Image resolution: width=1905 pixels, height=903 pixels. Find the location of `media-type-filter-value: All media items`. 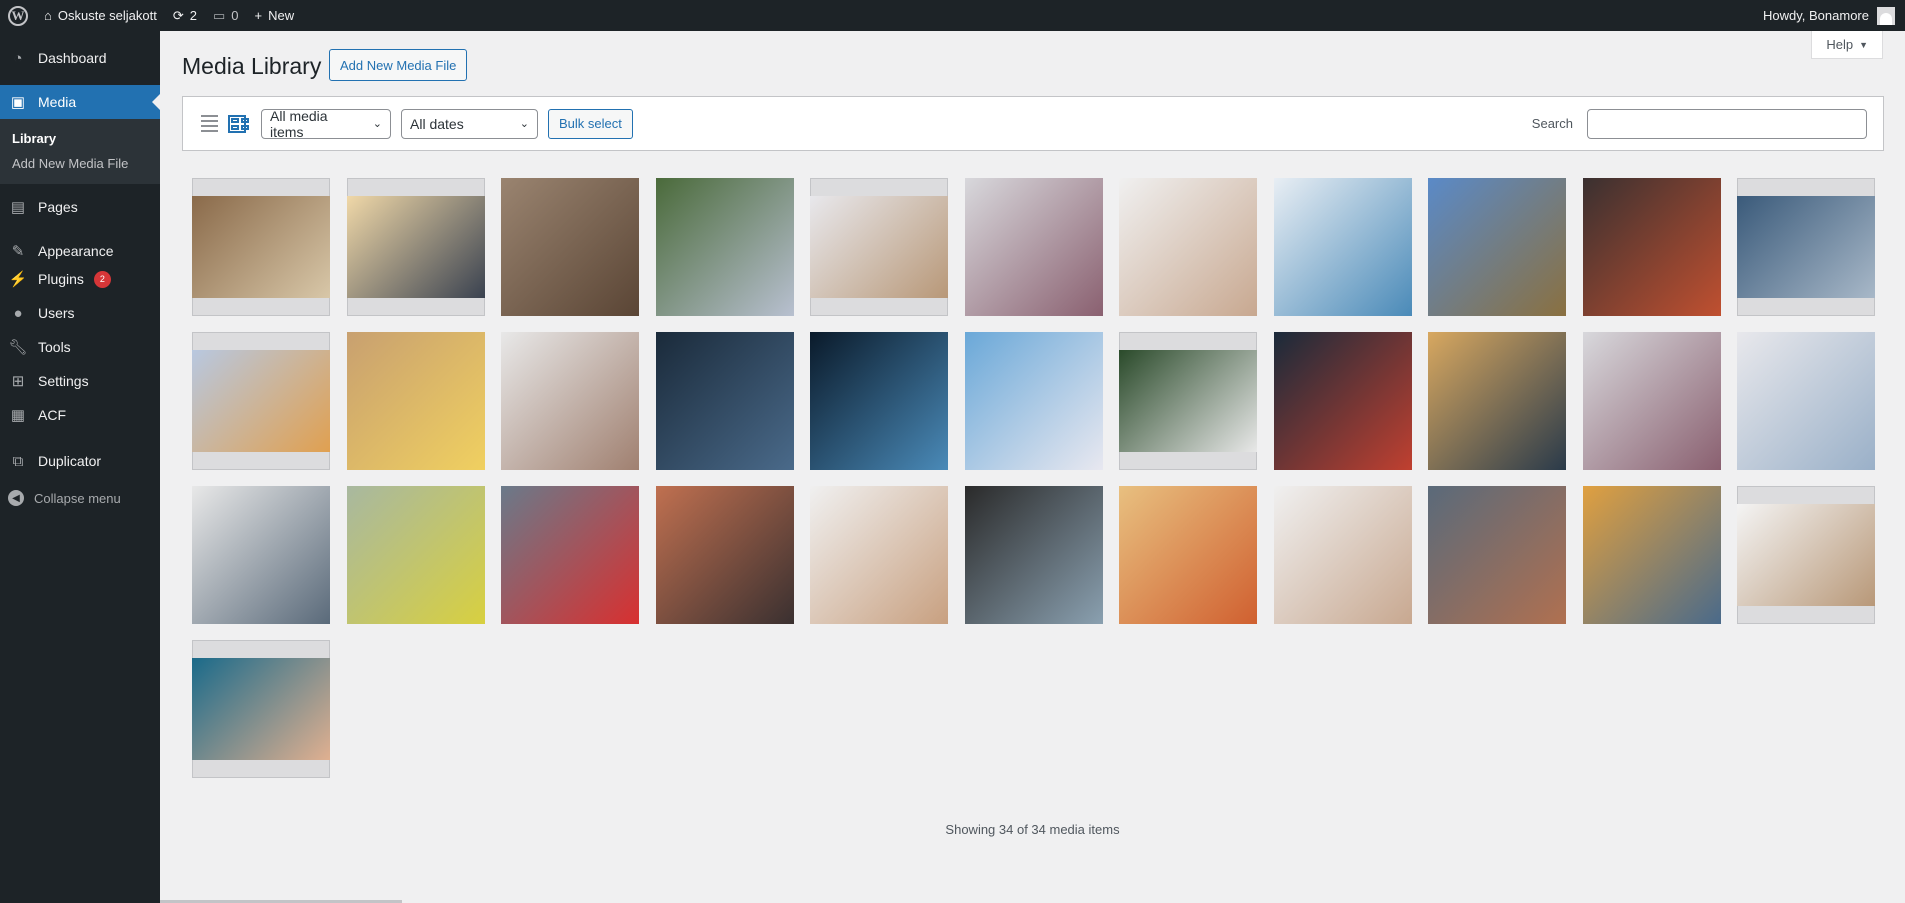

media-type-filter-value: All media items is located at coordinates (299, 123).